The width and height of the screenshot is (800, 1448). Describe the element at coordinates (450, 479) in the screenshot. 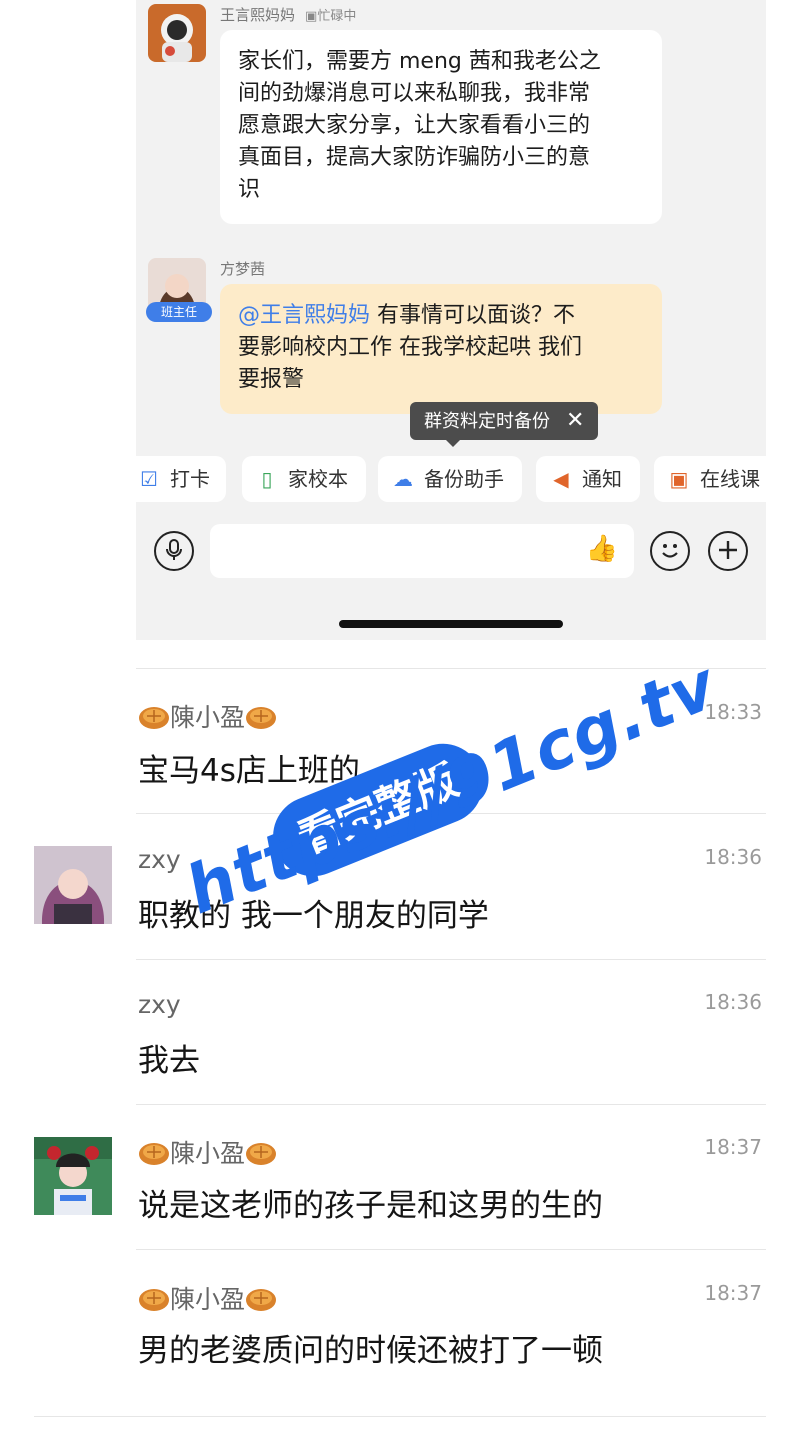

I see `toolbar-backup-button: ☁ 备份助手` at that location.